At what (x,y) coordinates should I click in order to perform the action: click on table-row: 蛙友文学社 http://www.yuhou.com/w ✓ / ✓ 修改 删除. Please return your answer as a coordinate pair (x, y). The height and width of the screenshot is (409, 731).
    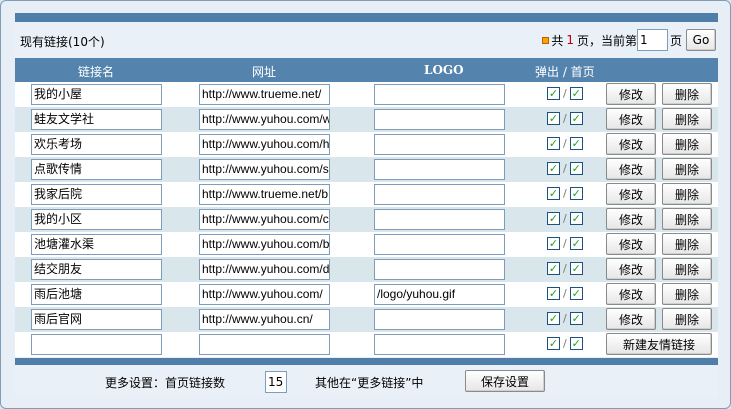
    Looking at the image, I should click on (366, 119).